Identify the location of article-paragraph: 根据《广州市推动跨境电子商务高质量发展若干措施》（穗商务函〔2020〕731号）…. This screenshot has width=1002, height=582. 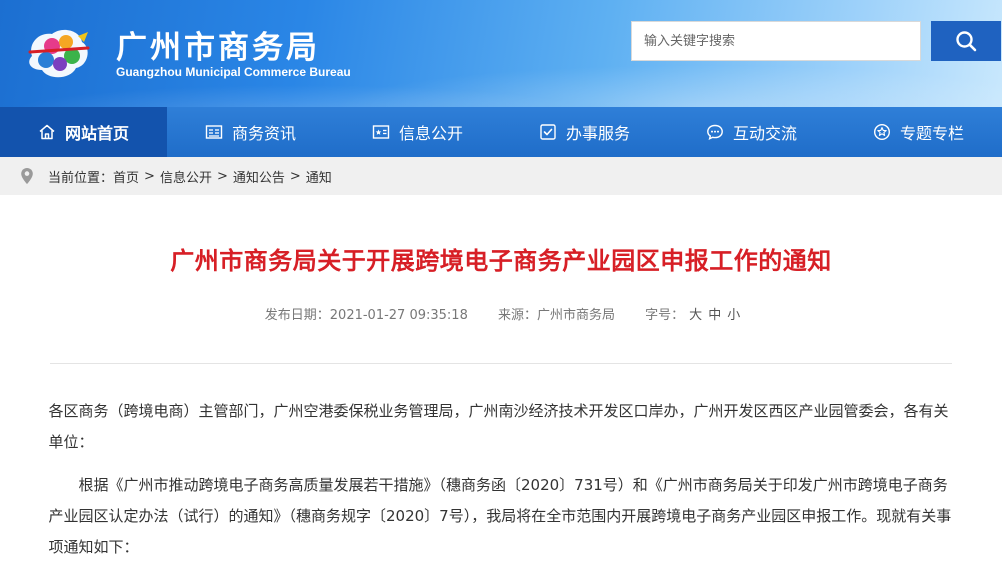
(500, 516).